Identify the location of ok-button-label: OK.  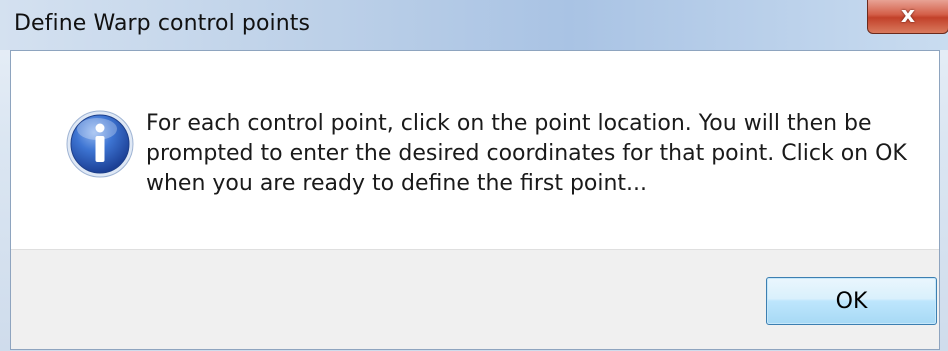
(851, 301).